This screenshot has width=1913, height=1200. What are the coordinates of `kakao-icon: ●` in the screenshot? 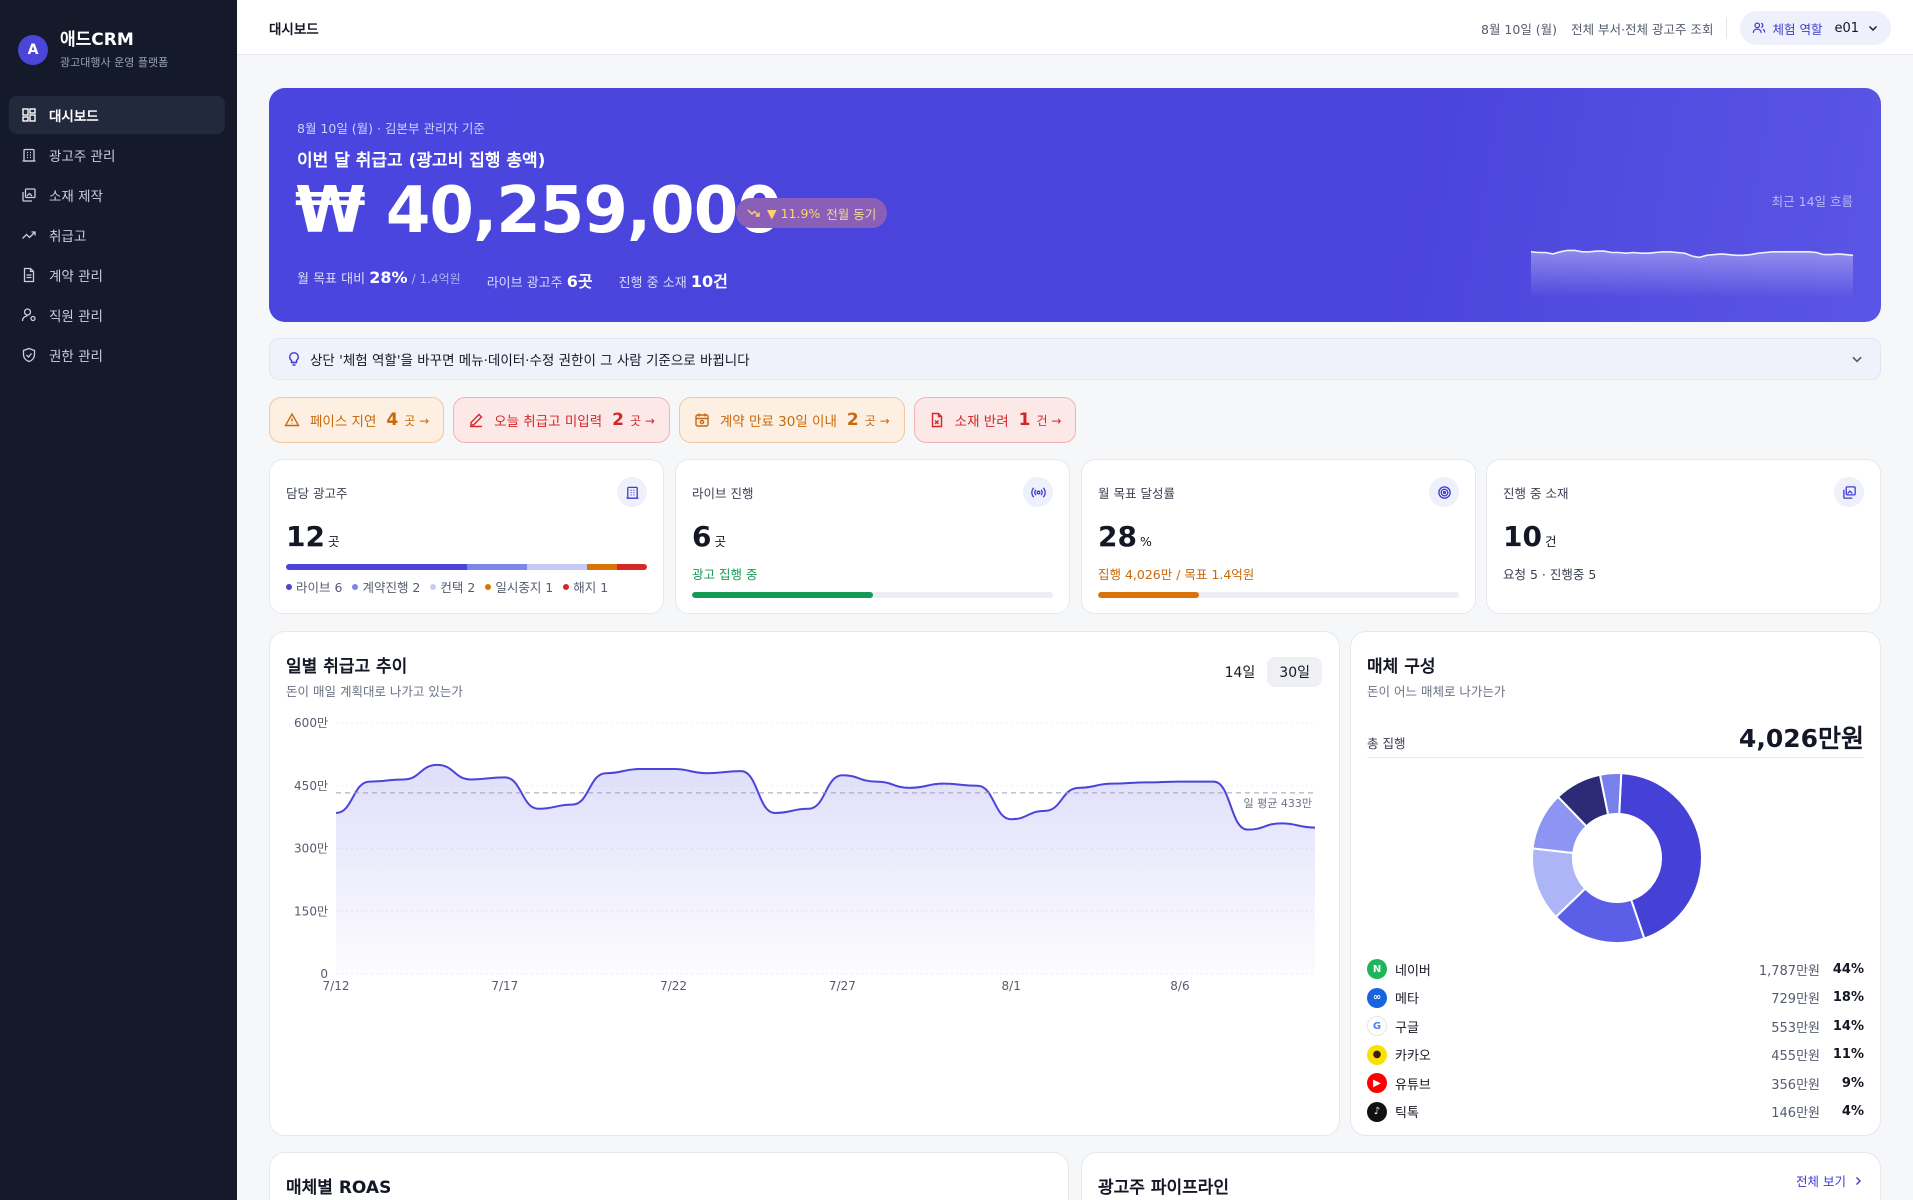 It's located at (1377, 1054).